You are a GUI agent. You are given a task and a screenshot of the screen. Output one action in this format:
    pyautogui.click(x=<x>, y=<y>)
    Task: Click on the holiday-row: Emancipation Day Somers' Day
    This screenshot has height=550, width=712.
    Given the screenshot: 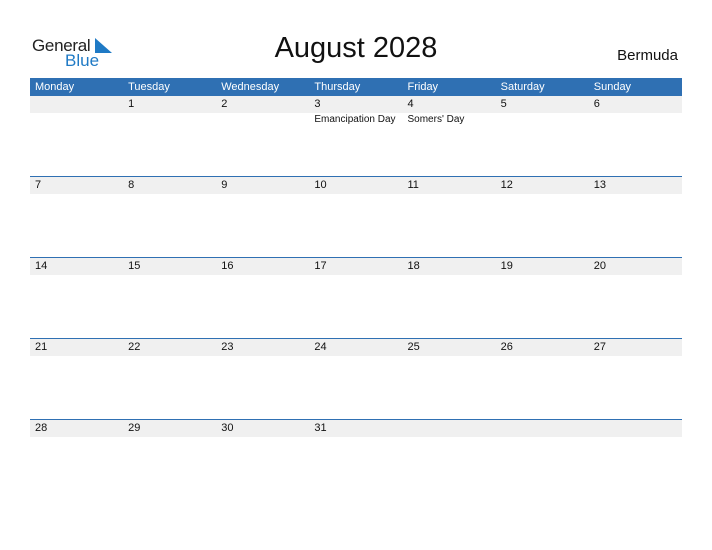 What is the action you would take?
    pyautogui.click(x=356, y=120)
    